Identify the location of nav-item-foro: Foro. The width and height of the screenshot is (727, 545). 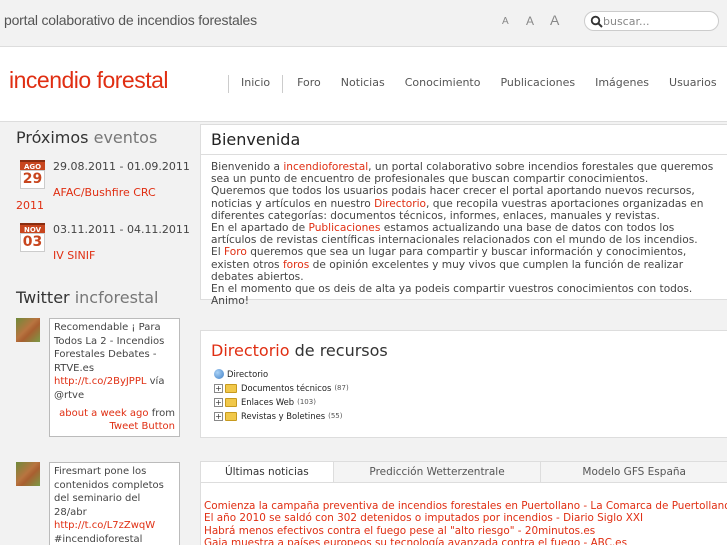
(309, 84).